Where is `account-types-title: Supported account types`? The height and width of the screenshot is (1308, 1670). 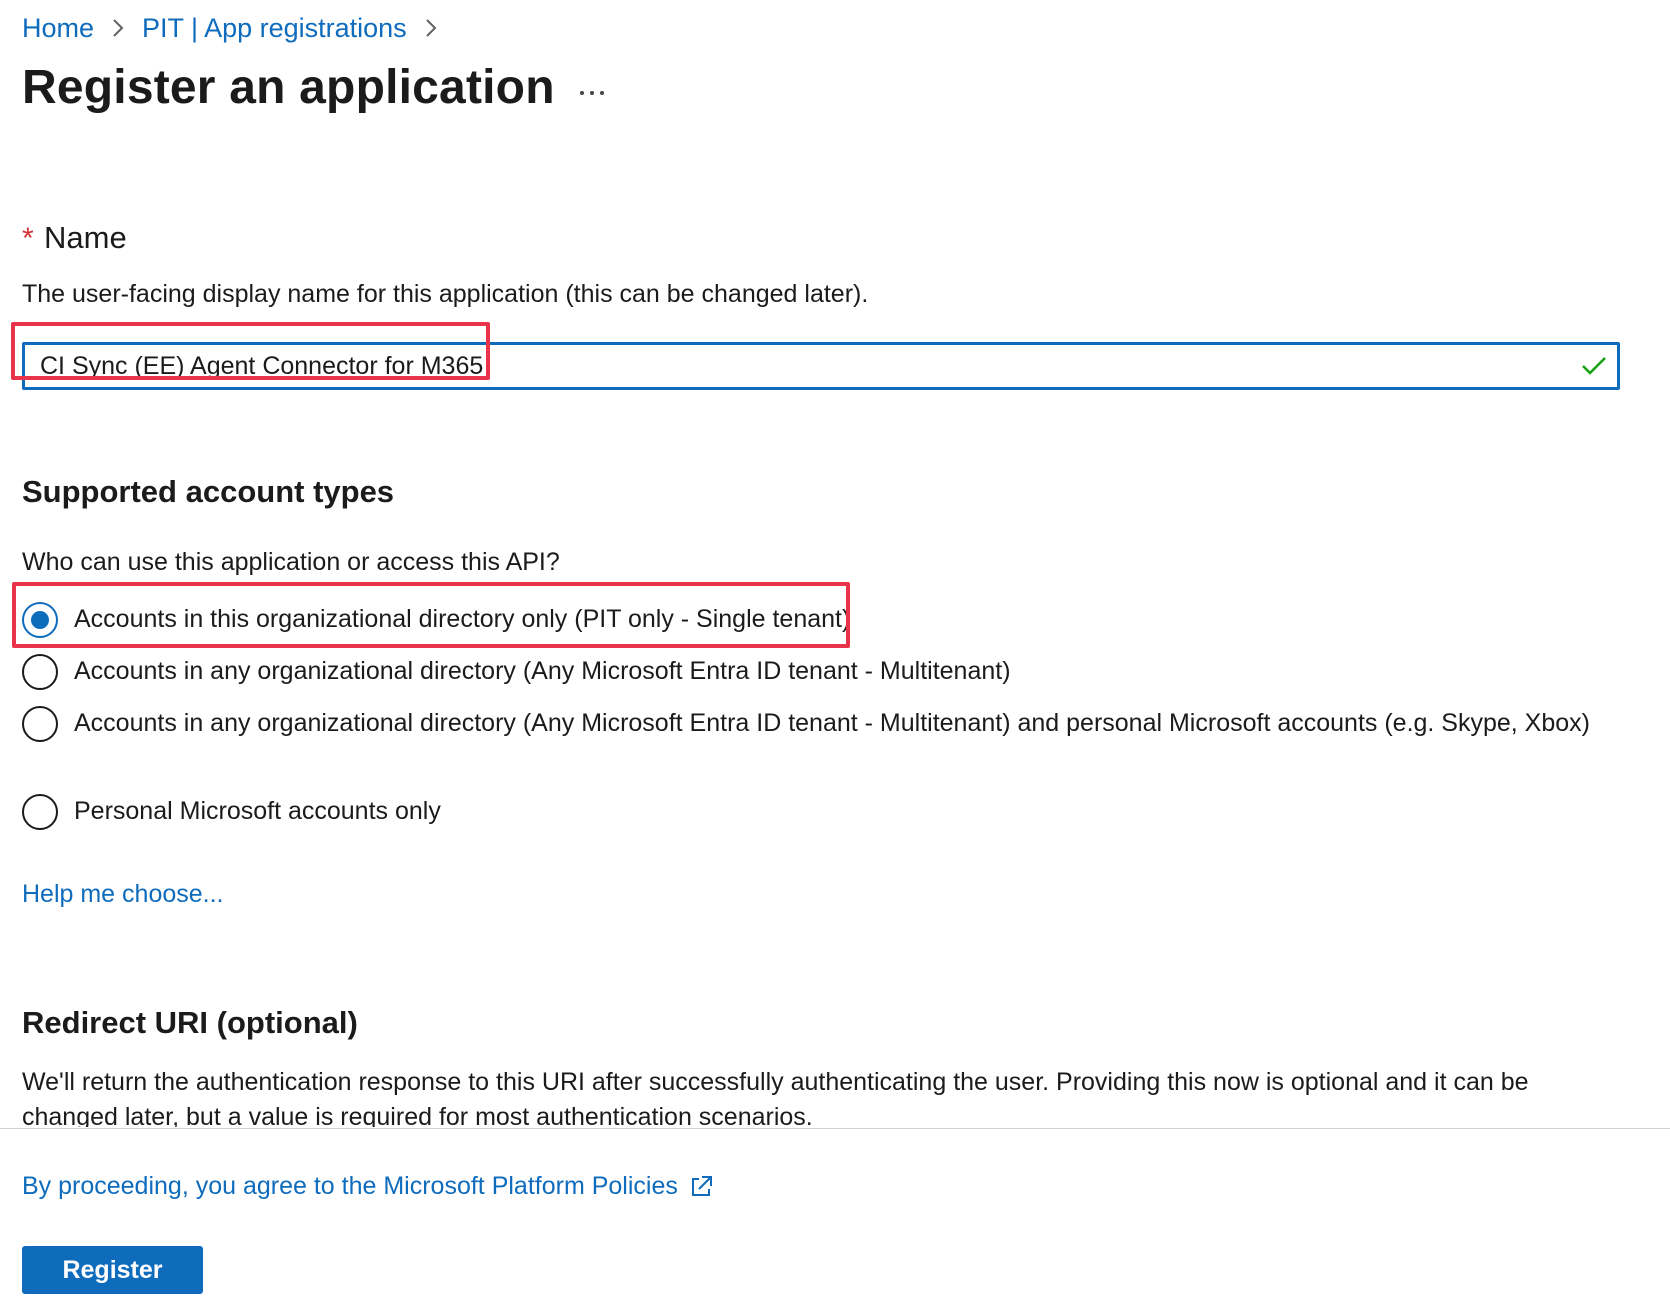
account-types-title: Supported account types is located at coordinates (208, 491).